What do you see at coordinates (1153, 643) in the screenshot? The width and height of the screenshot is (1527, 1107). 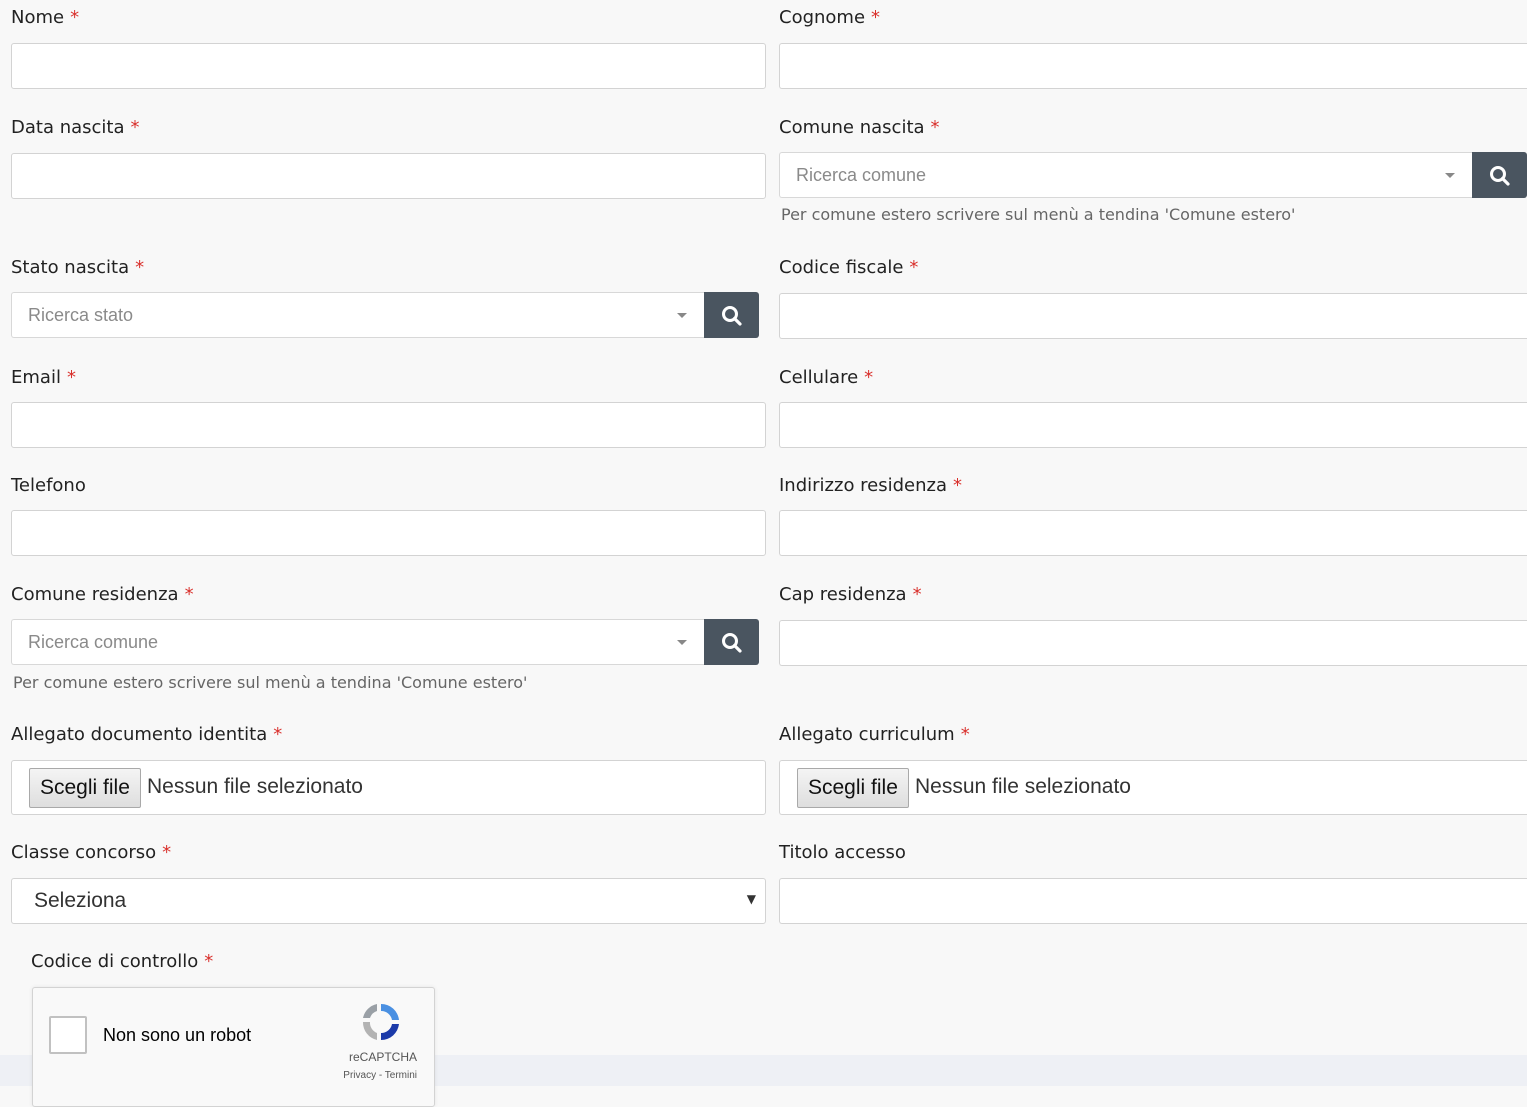 I see `cap-residenza-input` at bounding box center [1153, 643].